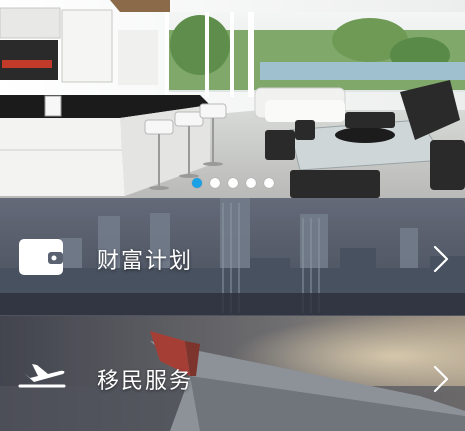 The width and height of the screenshot is (465, 431). I want to click on menu-item-label: 财富计划, so click(145, 261).